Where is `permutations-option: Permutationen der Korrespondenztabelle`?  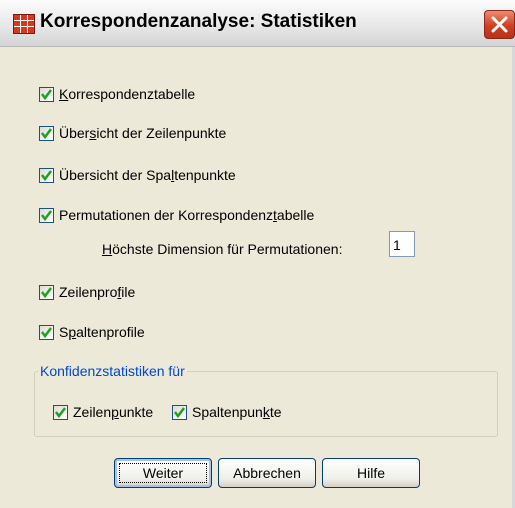 permutations-option: Permutationen der Korrespondenztabelle is located at coordinates (176, 215).